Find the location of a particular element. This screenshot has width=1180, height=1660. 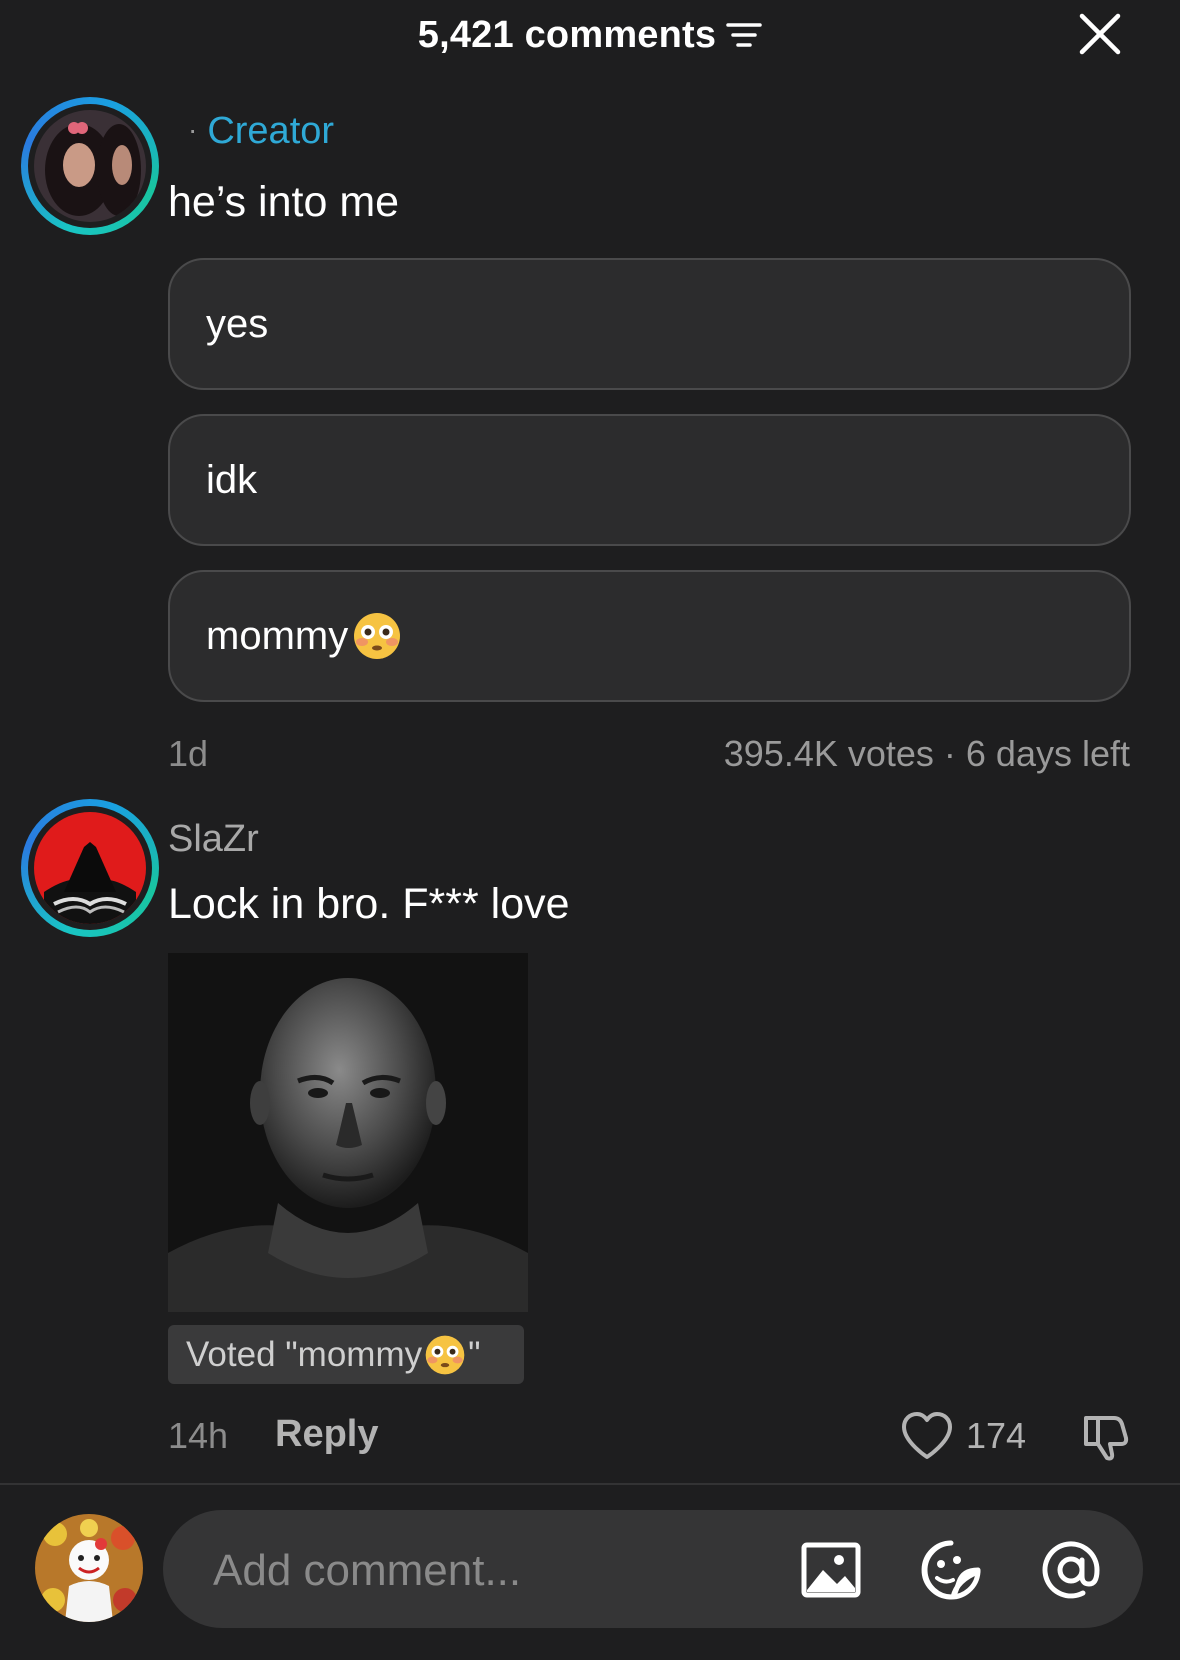

poll-option-mommy: mommy is located at coordinates (649, 636).